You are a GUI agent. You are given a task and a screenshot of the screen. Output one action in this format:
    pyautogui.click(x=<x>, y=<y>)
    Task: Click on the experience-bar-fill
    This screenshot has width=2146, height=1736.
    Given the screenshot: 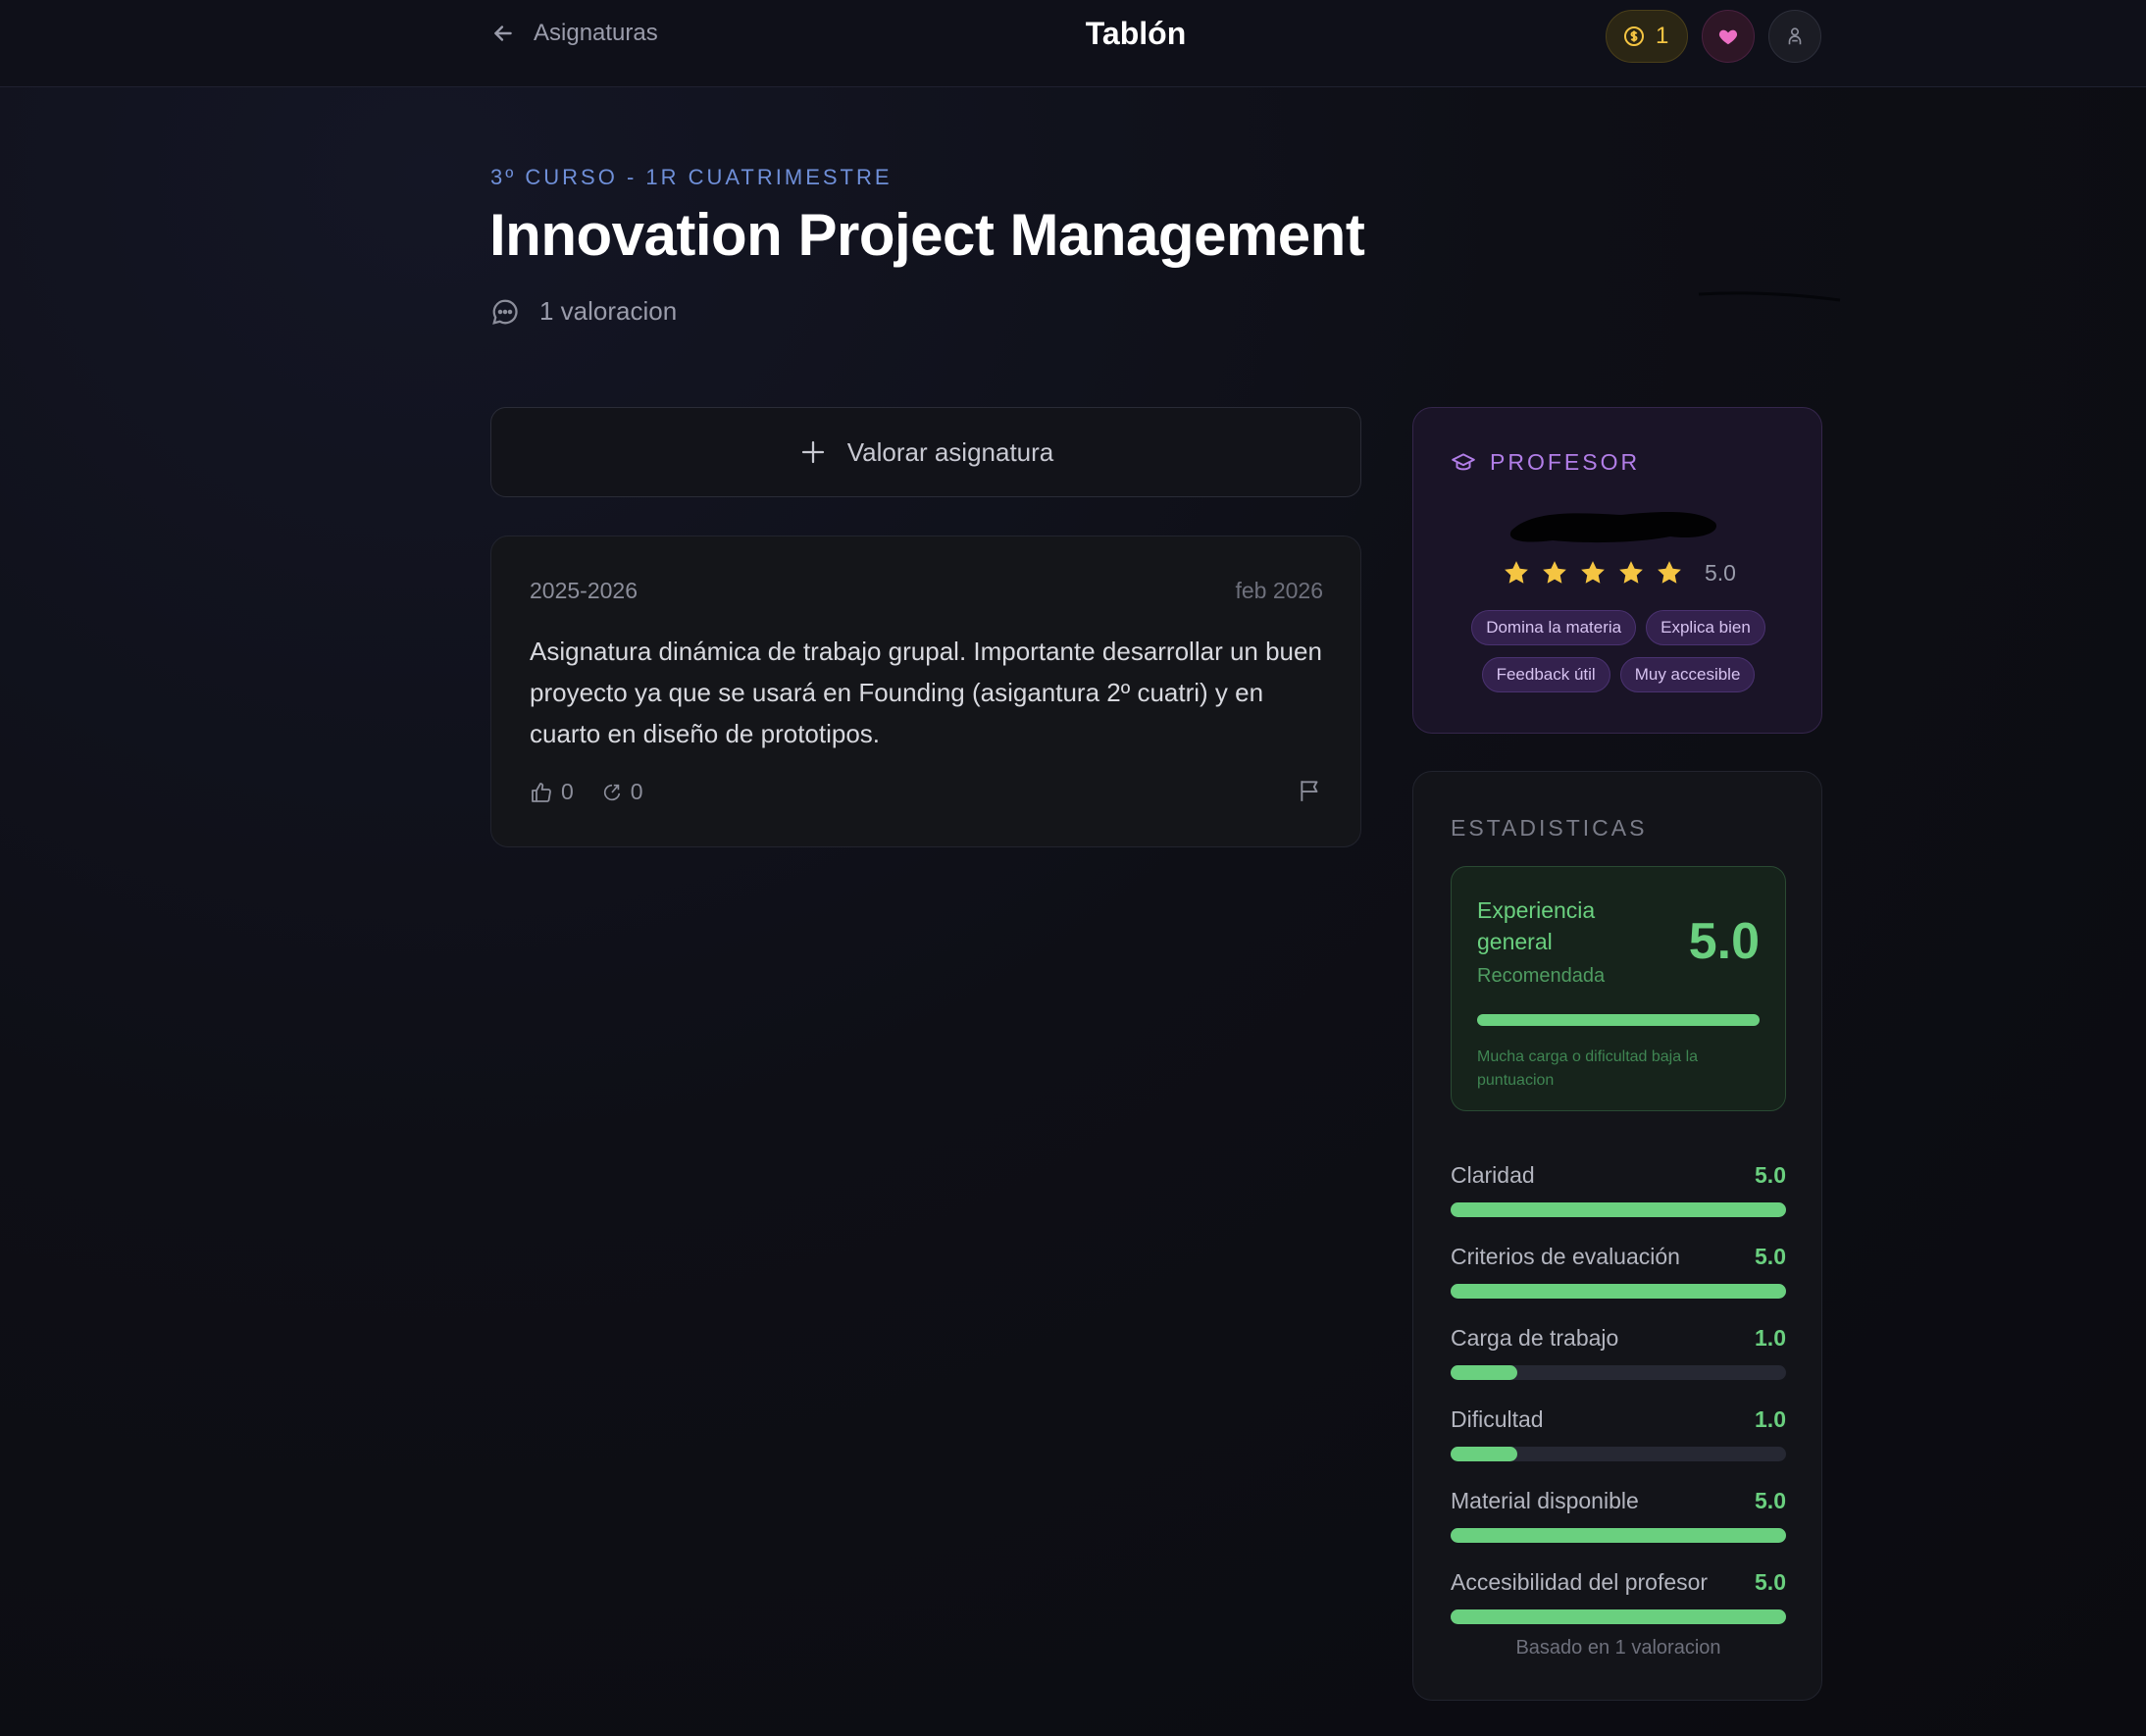 What is the action you would take?
    pyautogui.click(x=1619, y=1020)
    